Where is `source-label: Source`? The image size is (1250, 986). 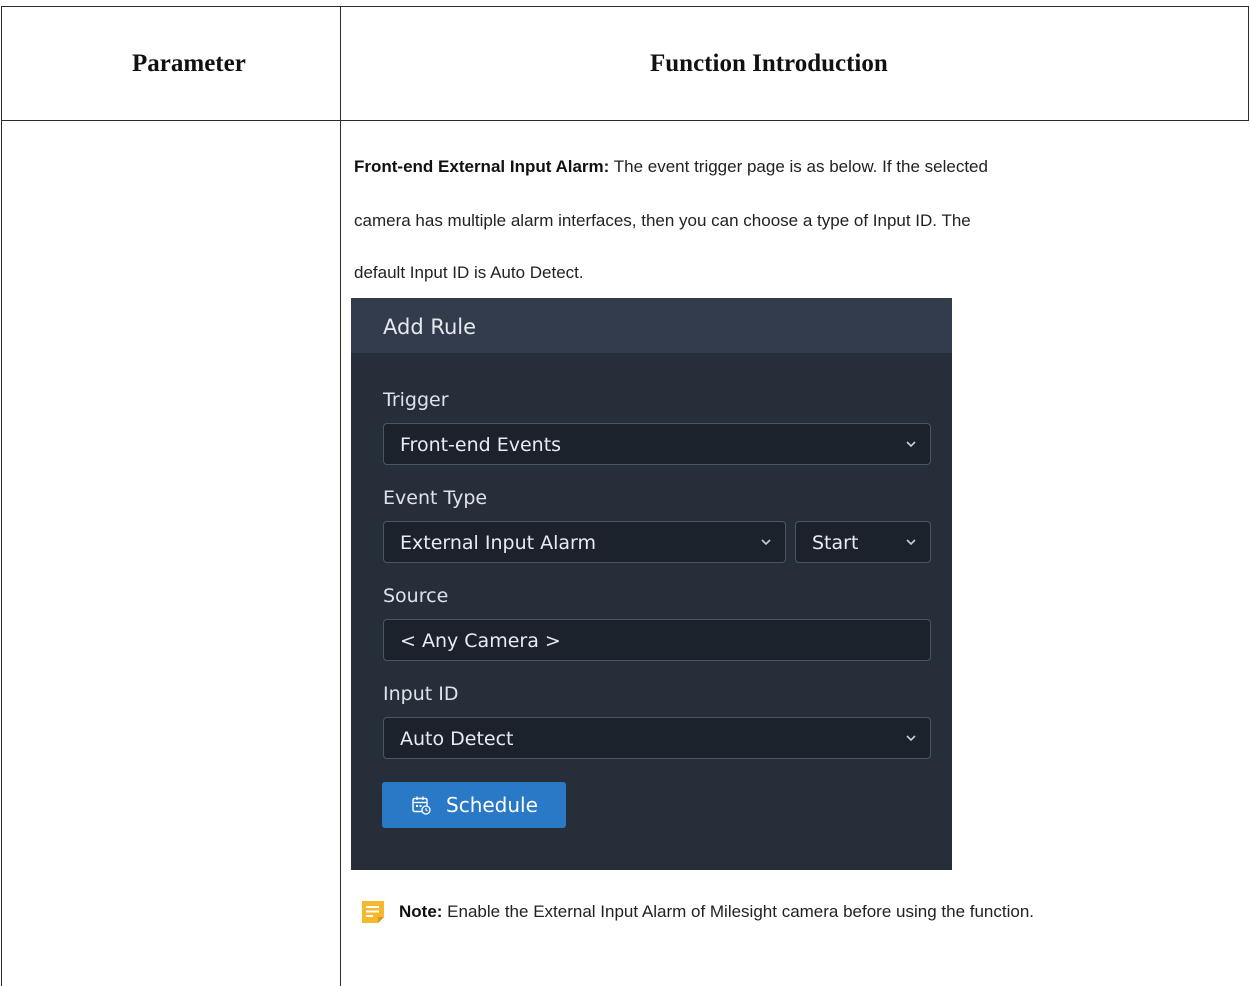 source-label: Source is located at coordinates (416, 596).